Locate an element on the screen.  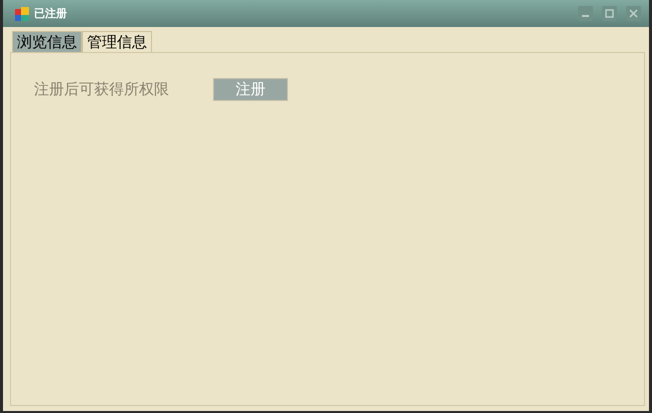
window-title: 已注册 is located at coordinates (51, 13).